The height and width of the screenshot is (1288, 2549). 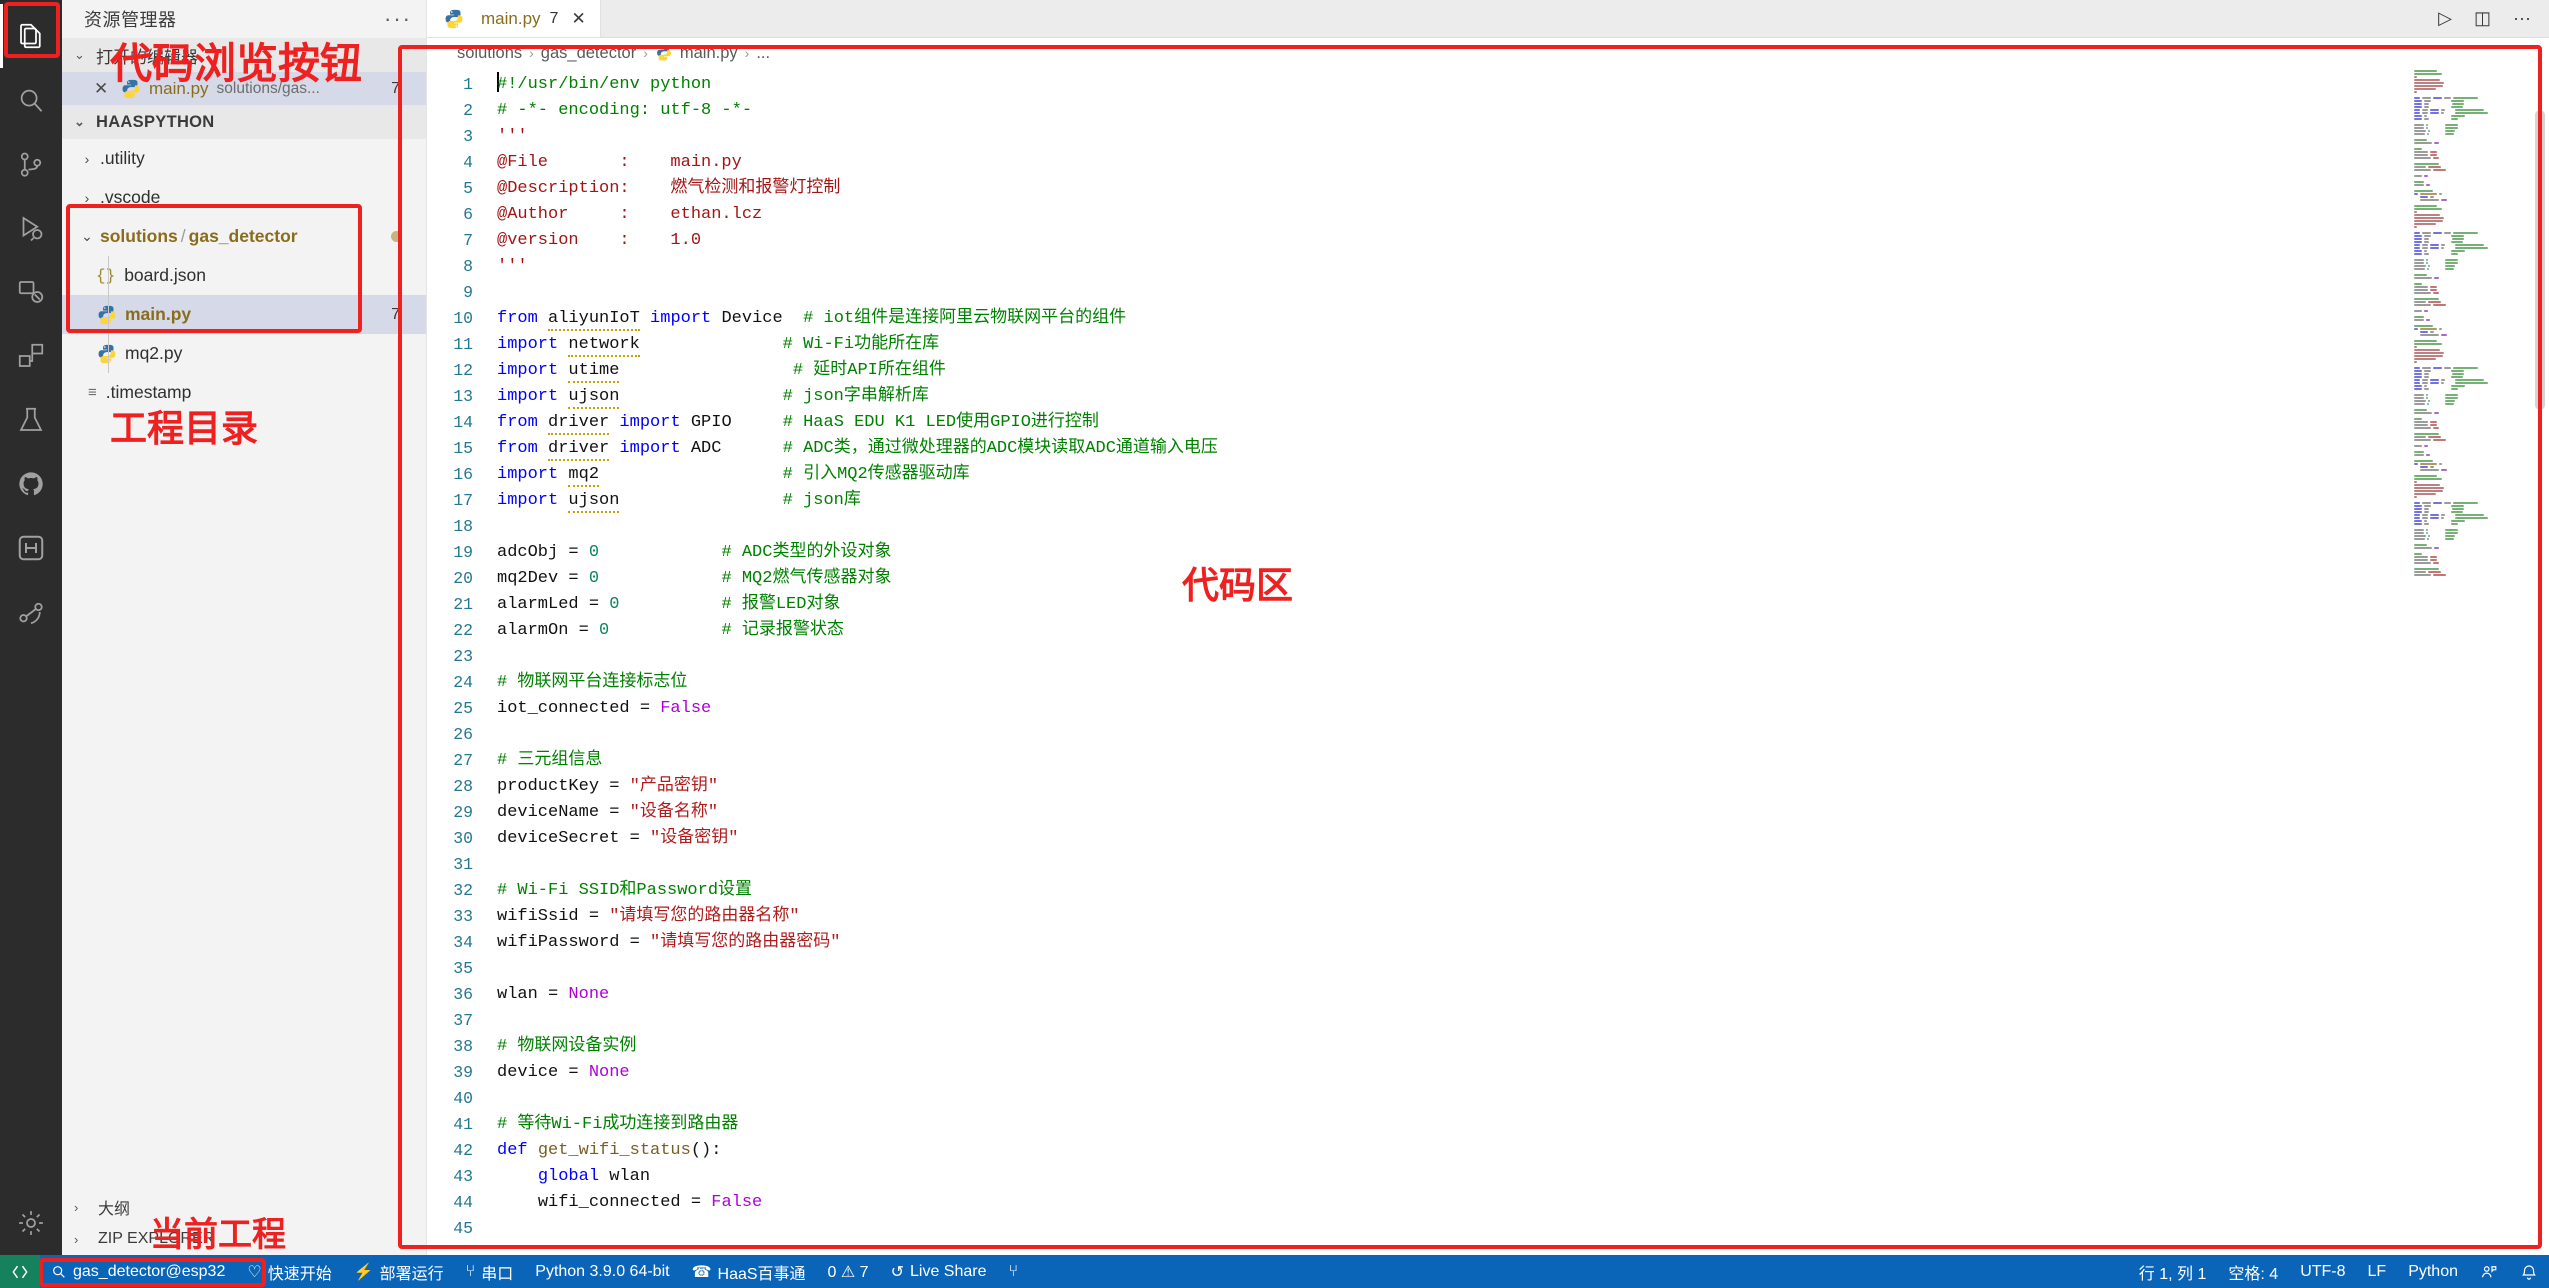 I want to click on code-line: 26, so click(x=1488, y=735).